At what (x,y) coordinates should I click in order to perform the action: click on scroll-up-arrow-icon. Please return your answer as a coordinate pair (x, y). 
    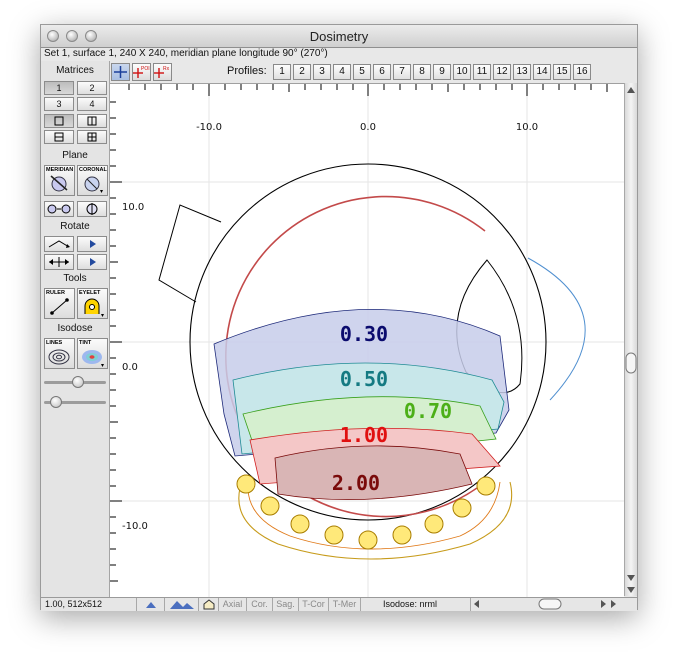
    Looking at the image, I should click on (631, 90).